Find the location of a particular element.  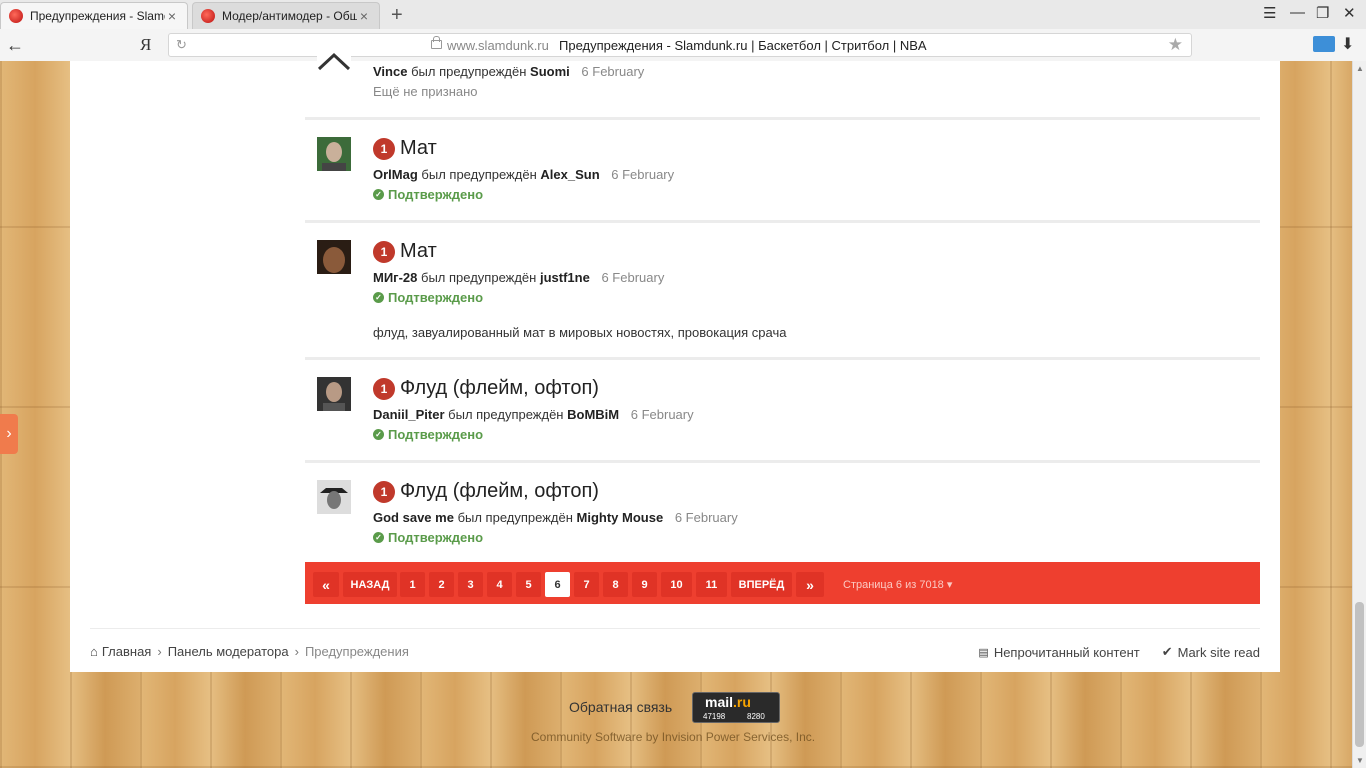

new-tab-button: + is located at coordinates (397, 15).